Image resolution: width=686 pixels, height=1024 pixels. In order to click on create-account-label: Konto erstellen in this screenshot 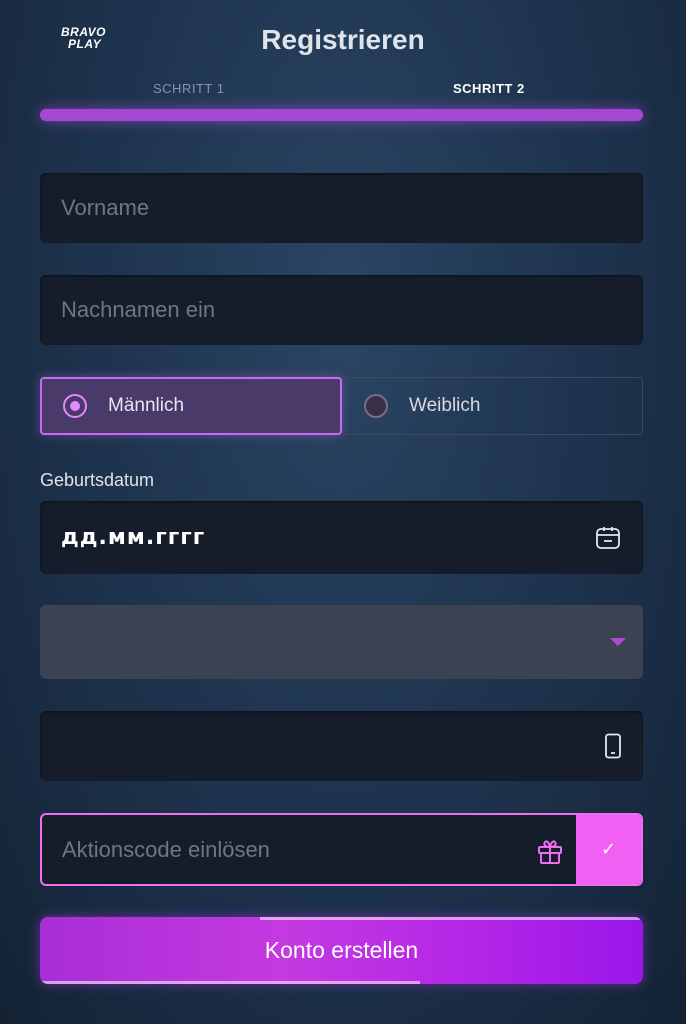, I will do `click(341, 950)`.